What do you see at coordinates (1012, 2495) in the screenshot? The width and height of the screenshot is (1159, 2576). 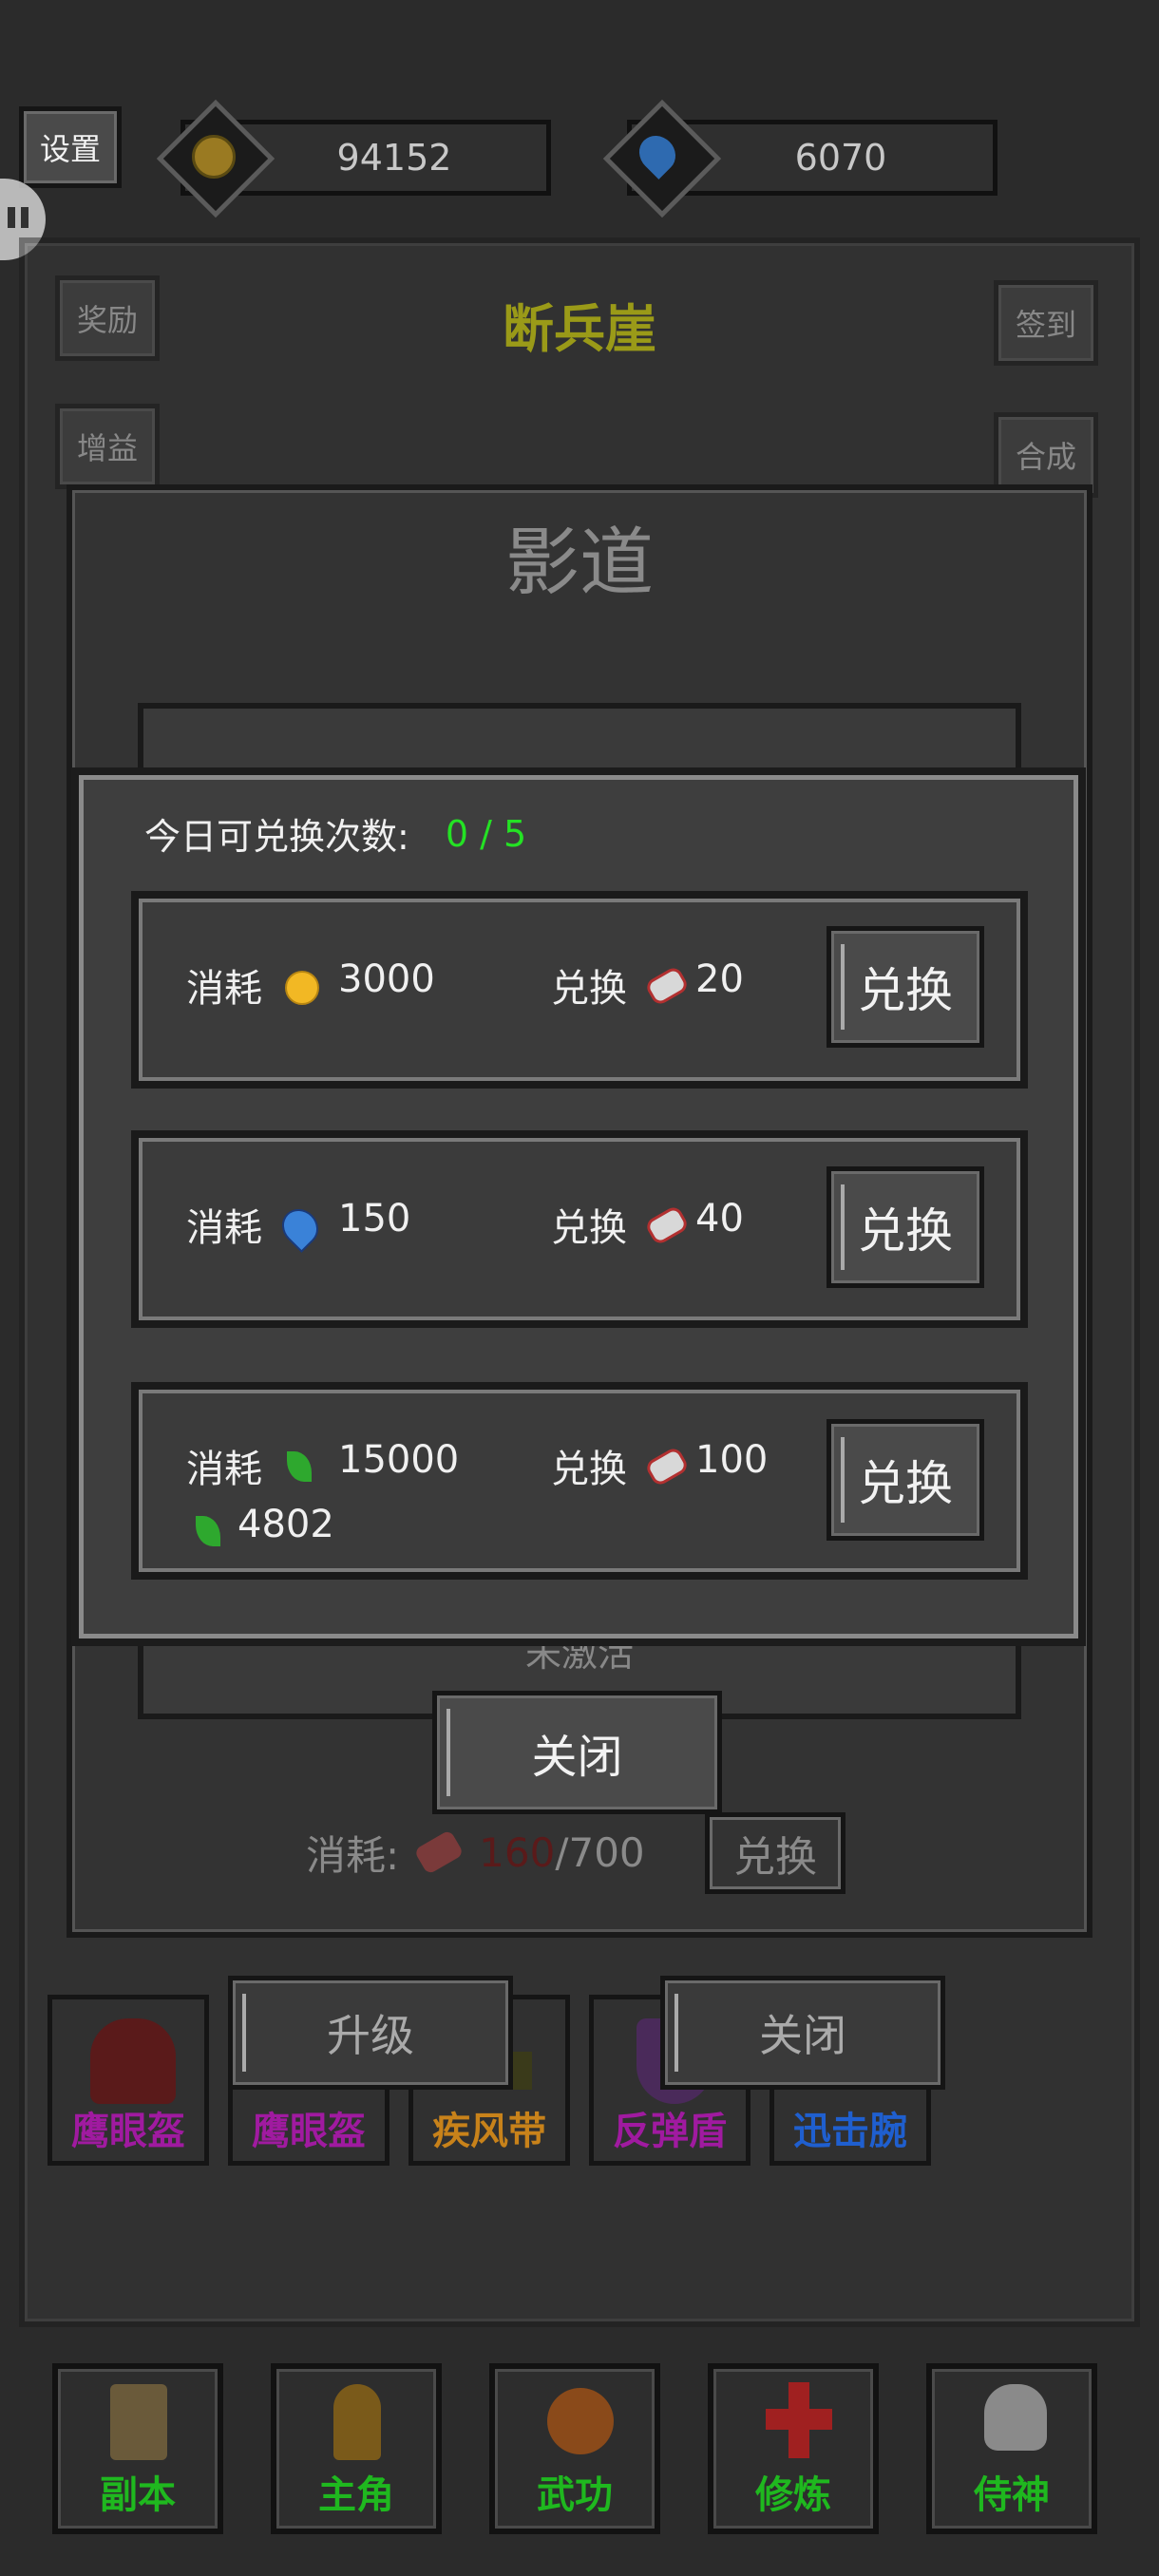 I see `nav-spirit-label: 侍神` at bounding box center [1012, 2495].